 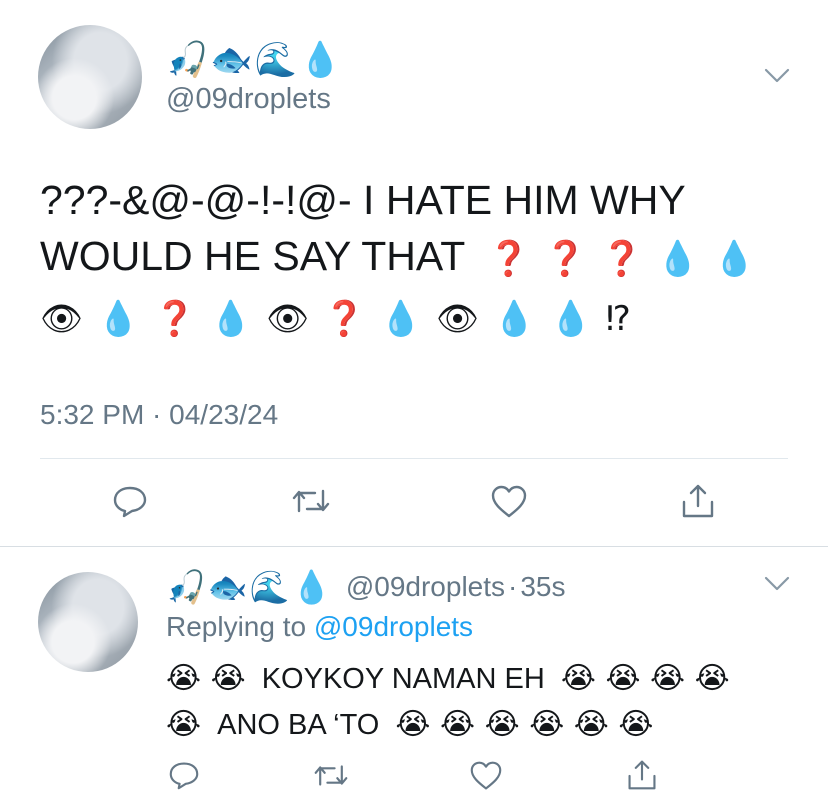 What do you see at coordinates (298, 725) in the screenshot?
I see `reply-words: ANO BA ‘TO` at bounding box center [298, 725].